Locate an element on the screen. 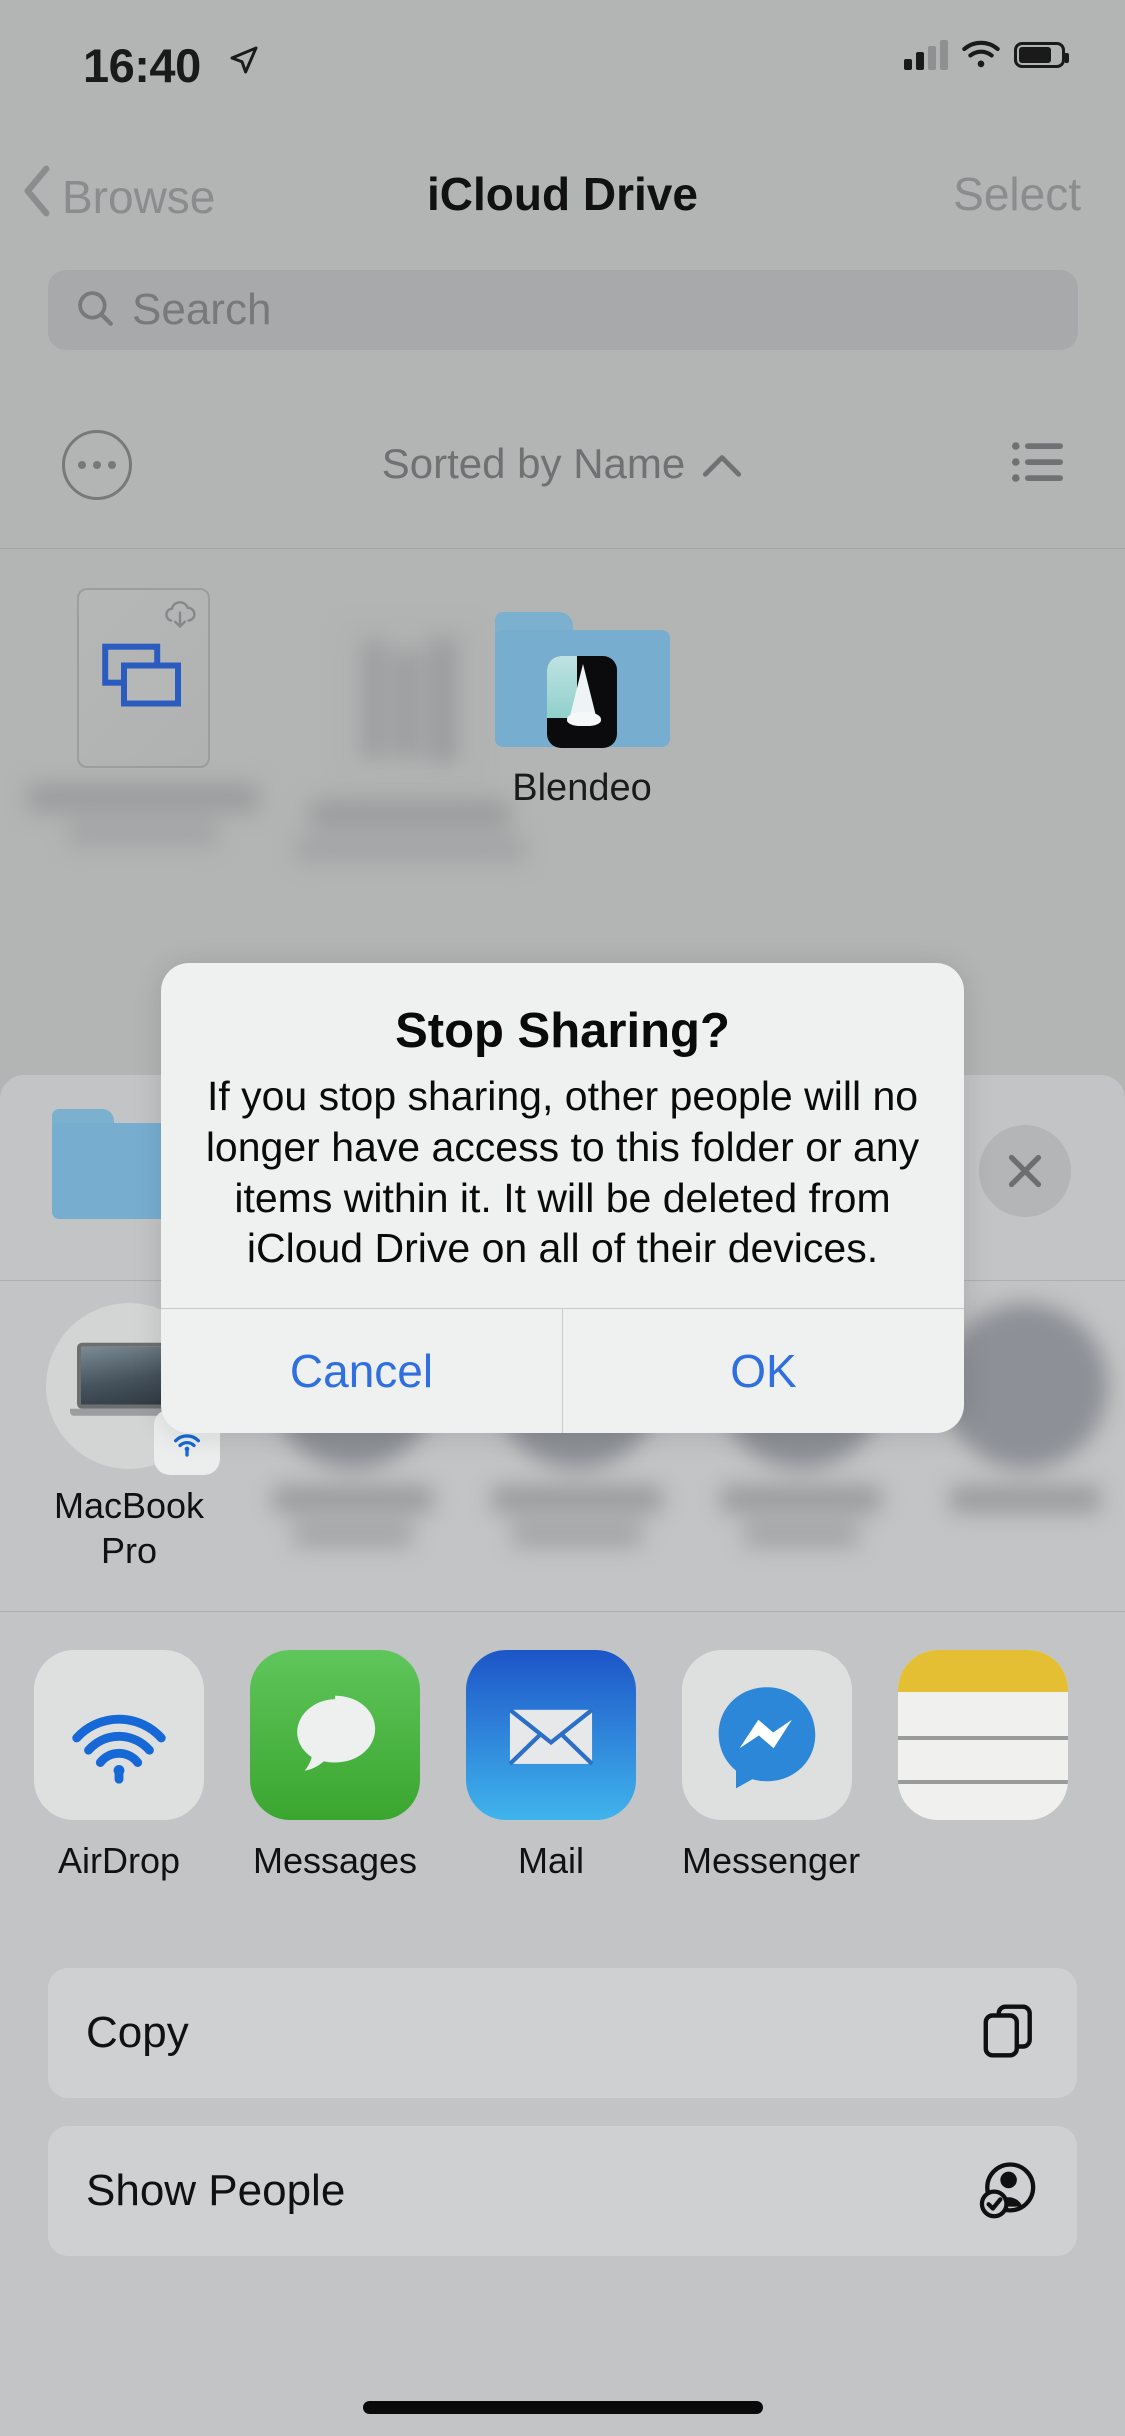  cancel-button: Cancel is located at coordinates (361, 1371).